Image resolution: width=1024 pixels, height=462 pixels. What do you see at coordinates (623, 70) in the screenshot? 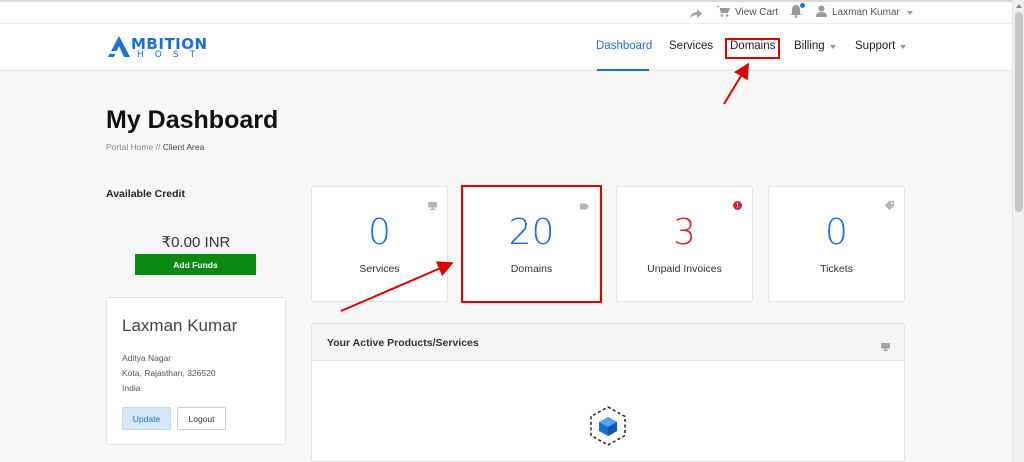
I see `active-nav-indicator` at bounding box center [623, 70].